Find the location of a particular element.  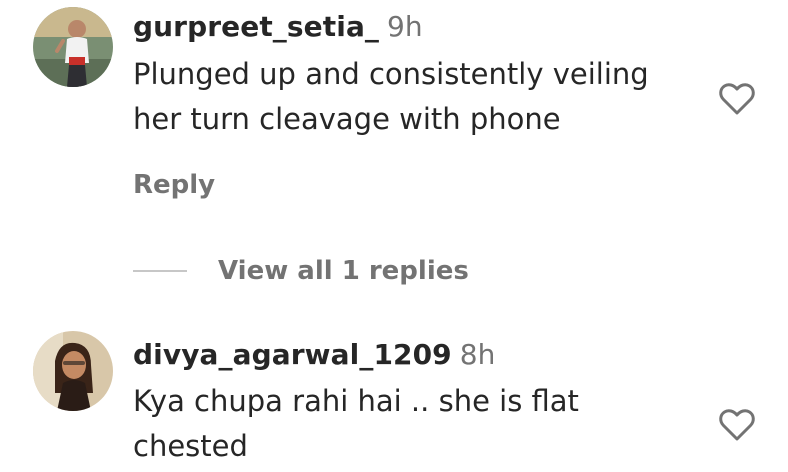

view-replies-button: View all 1 replies is located at coordinates (301, 271).